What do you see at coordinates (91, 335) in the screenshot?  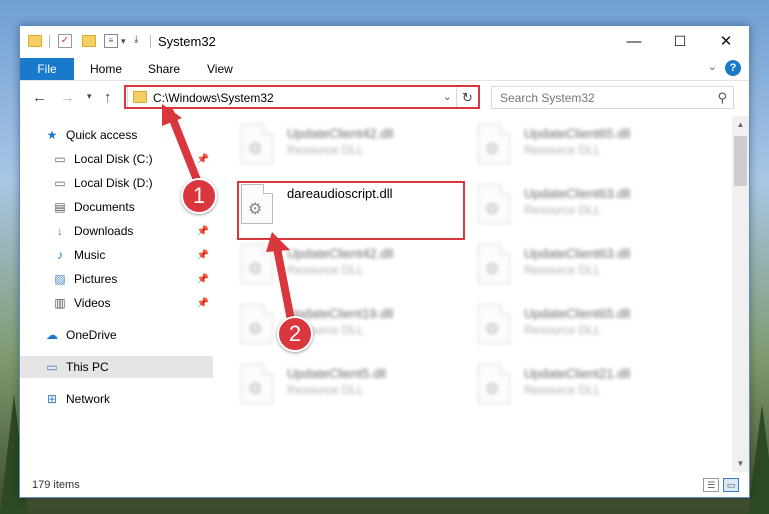 I see `sidebar-item-label: OneDrive` at bounding box center [91, 335].